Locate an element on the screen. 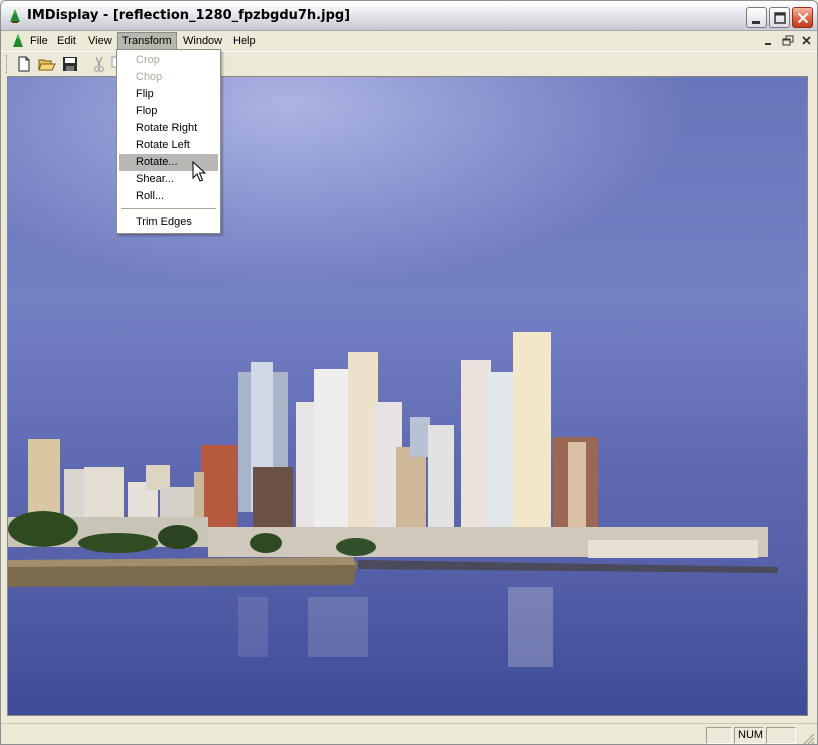  menu-window: Window is located at coordinates (202, 41).